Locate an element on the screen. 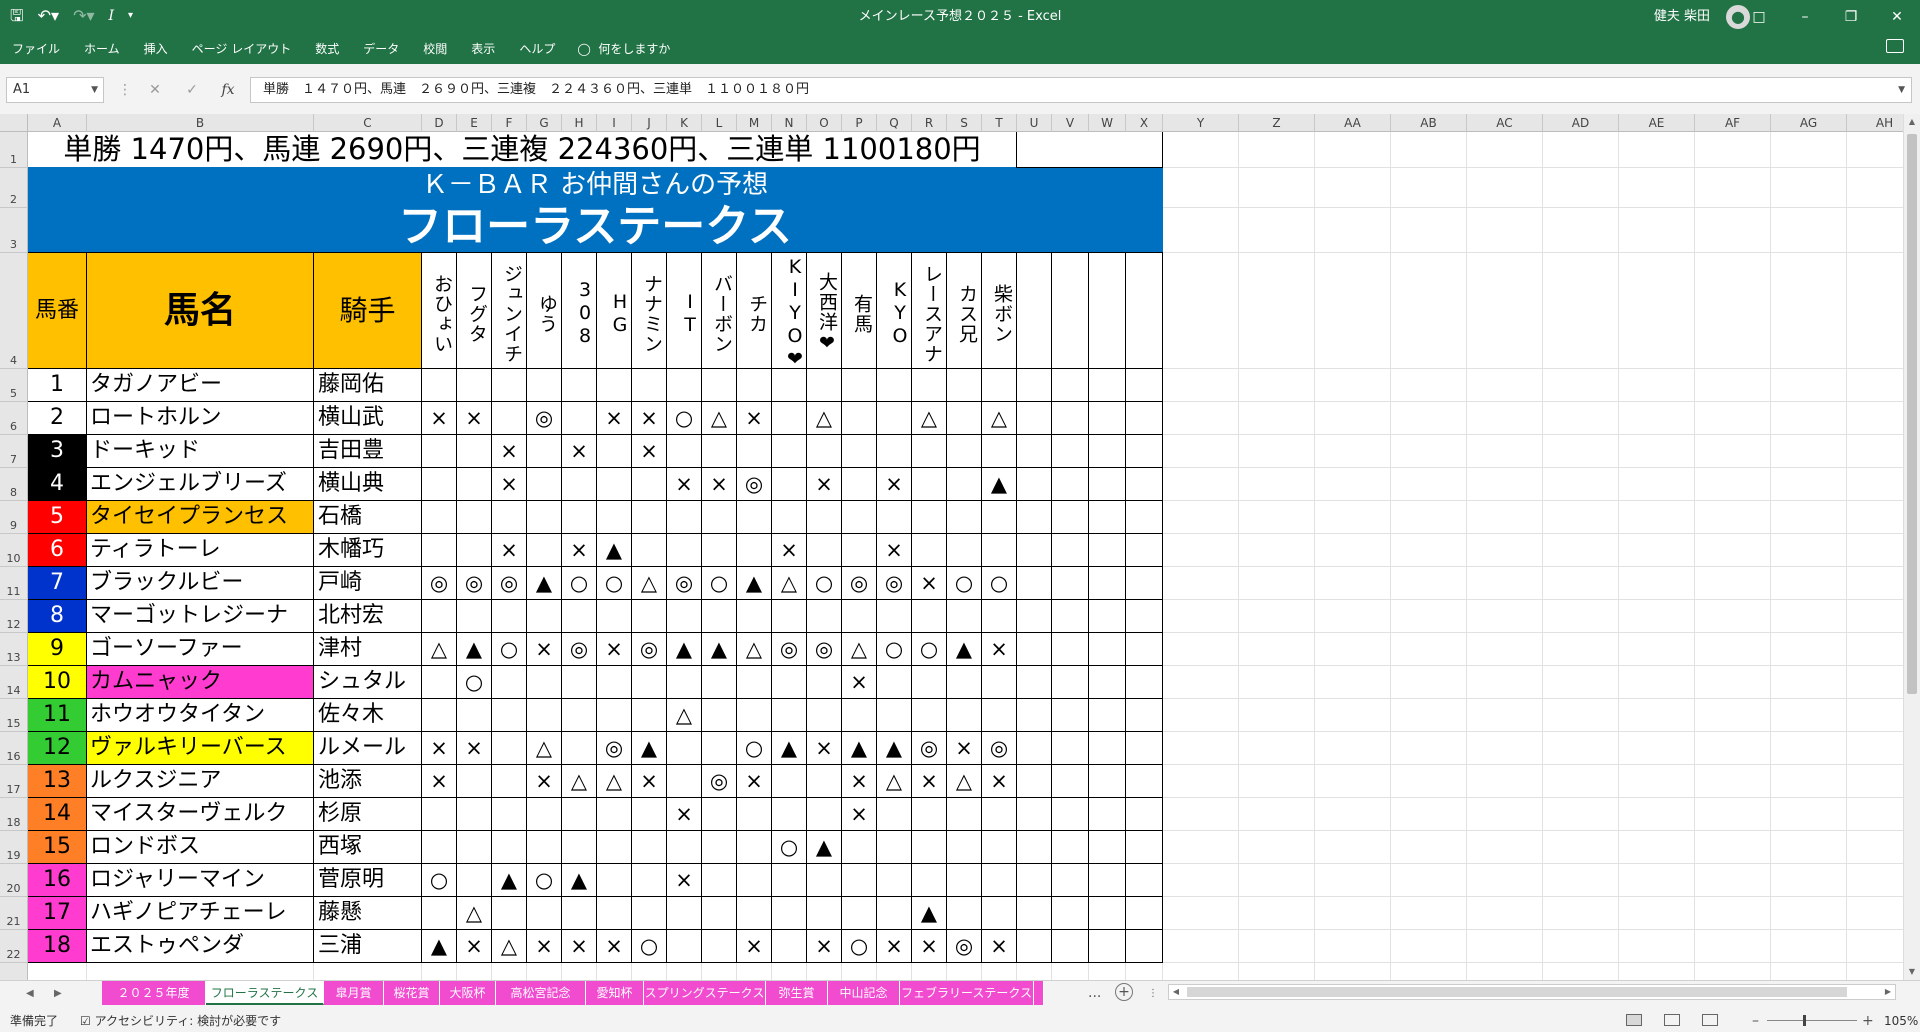 The height and width of the screenshot is (1032, 1920). horse-name: マーゴットレジーナ is located at coordinates (200, 616).